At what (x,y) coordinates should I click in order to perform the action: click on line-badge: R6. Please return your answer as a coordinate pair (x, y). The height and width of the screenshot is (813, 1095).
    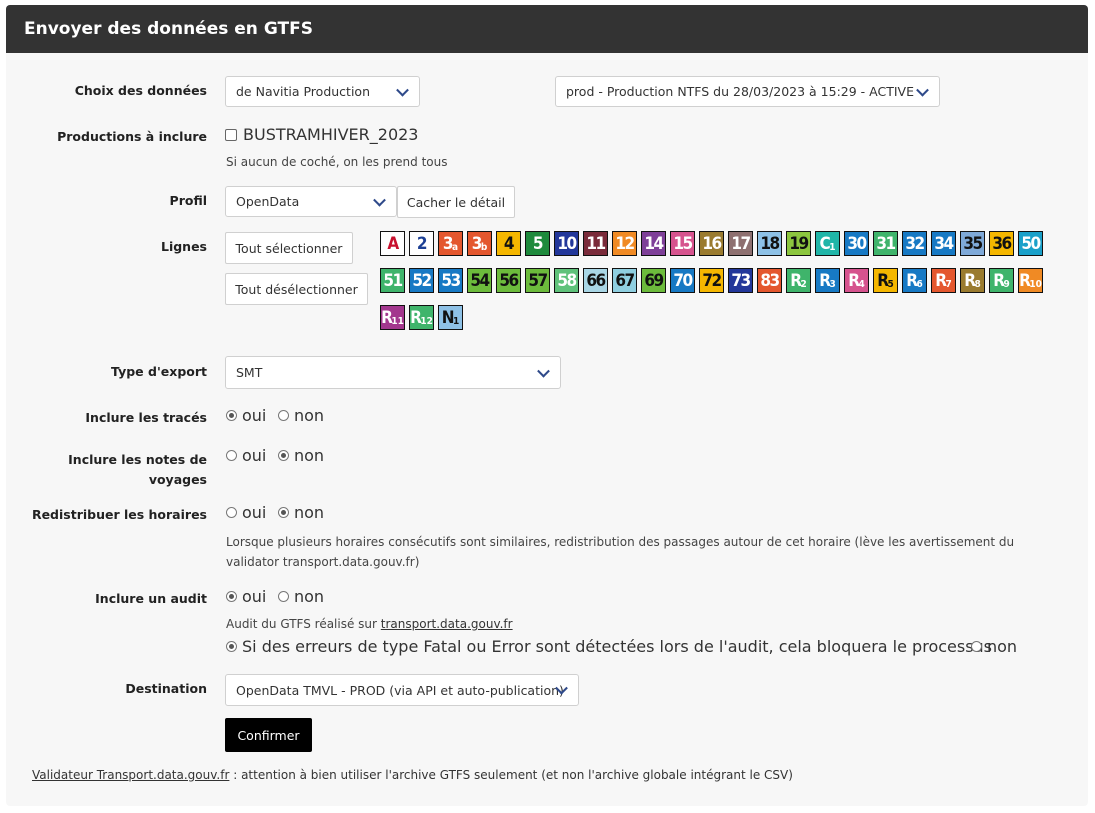
    Looking at the image, I should click on (914, 280).